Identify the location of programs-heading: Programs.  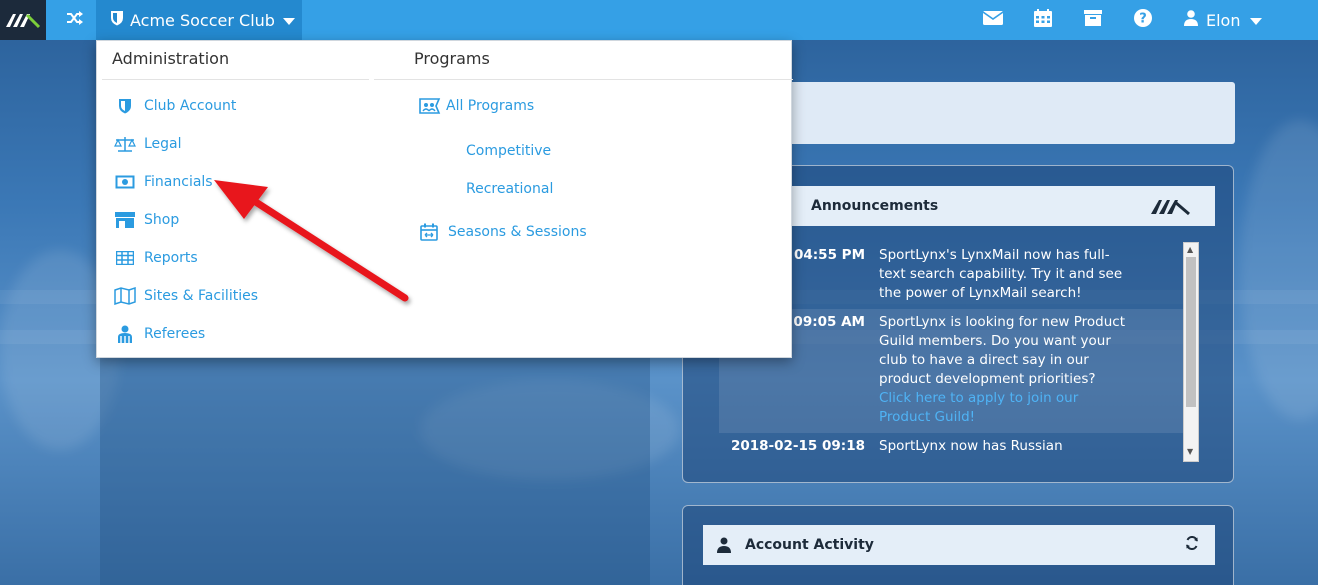
(452, 58).